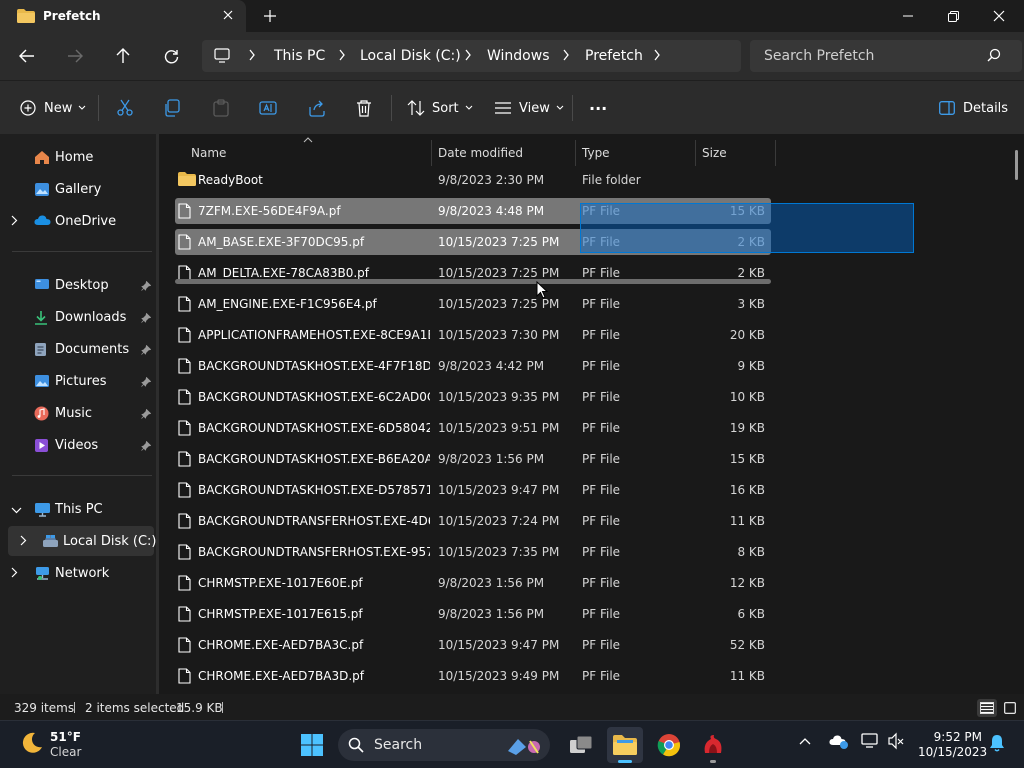  What do you see at coordinates (78, 349) in the screenshot?
I see `sidebar-item-documents: Documents` at bounding box center [78, 349].